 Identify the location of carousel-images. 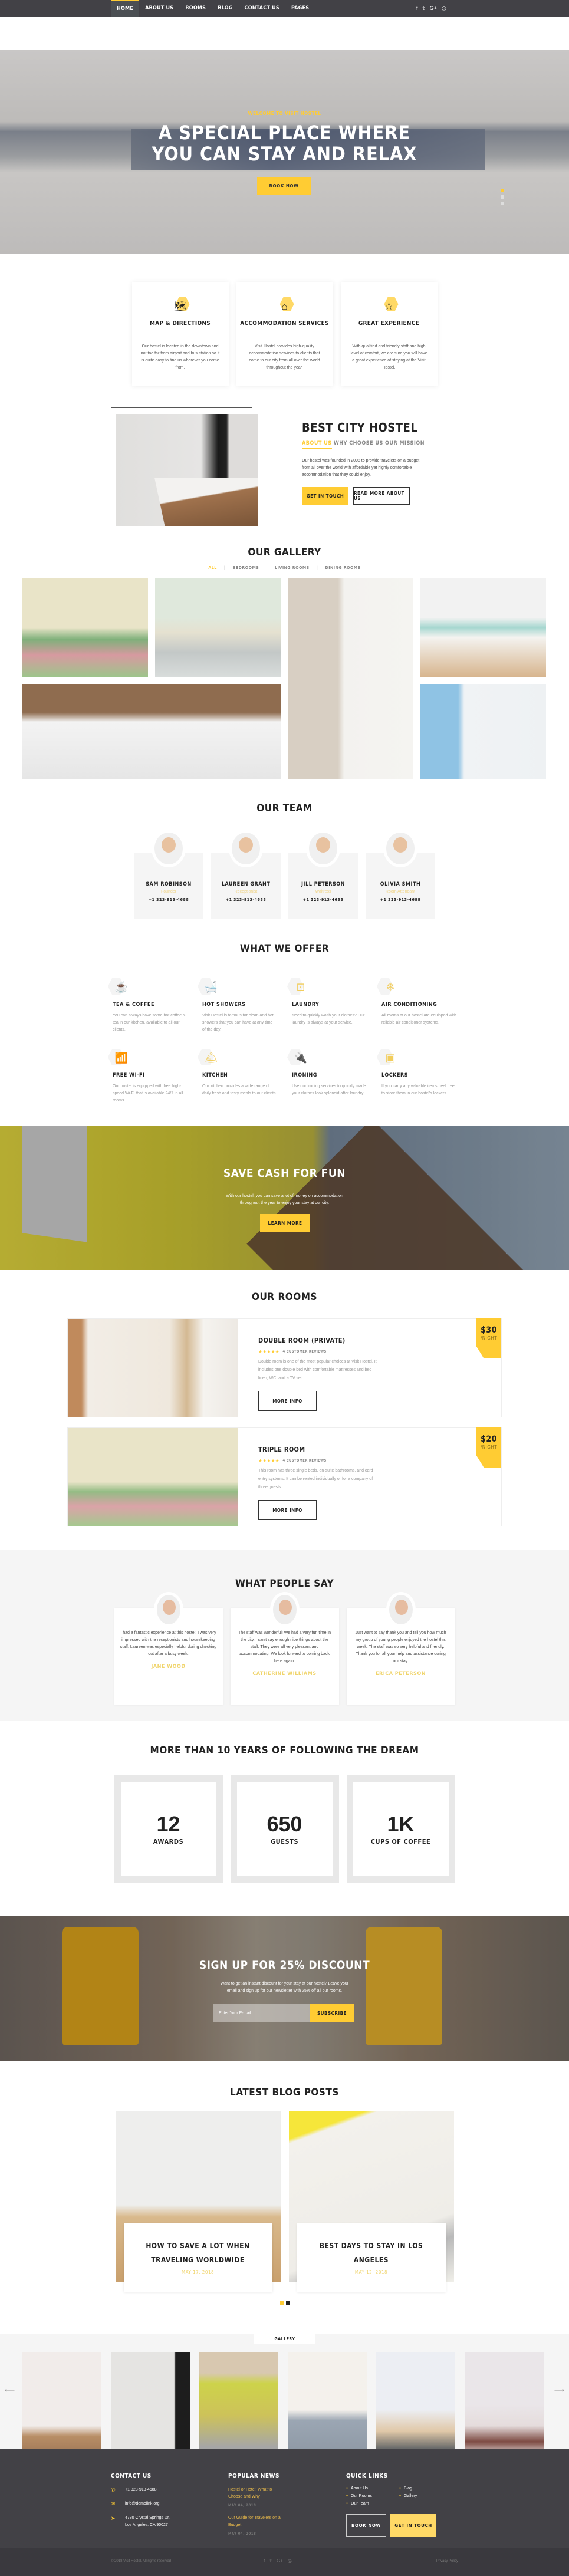
(283, 2404).